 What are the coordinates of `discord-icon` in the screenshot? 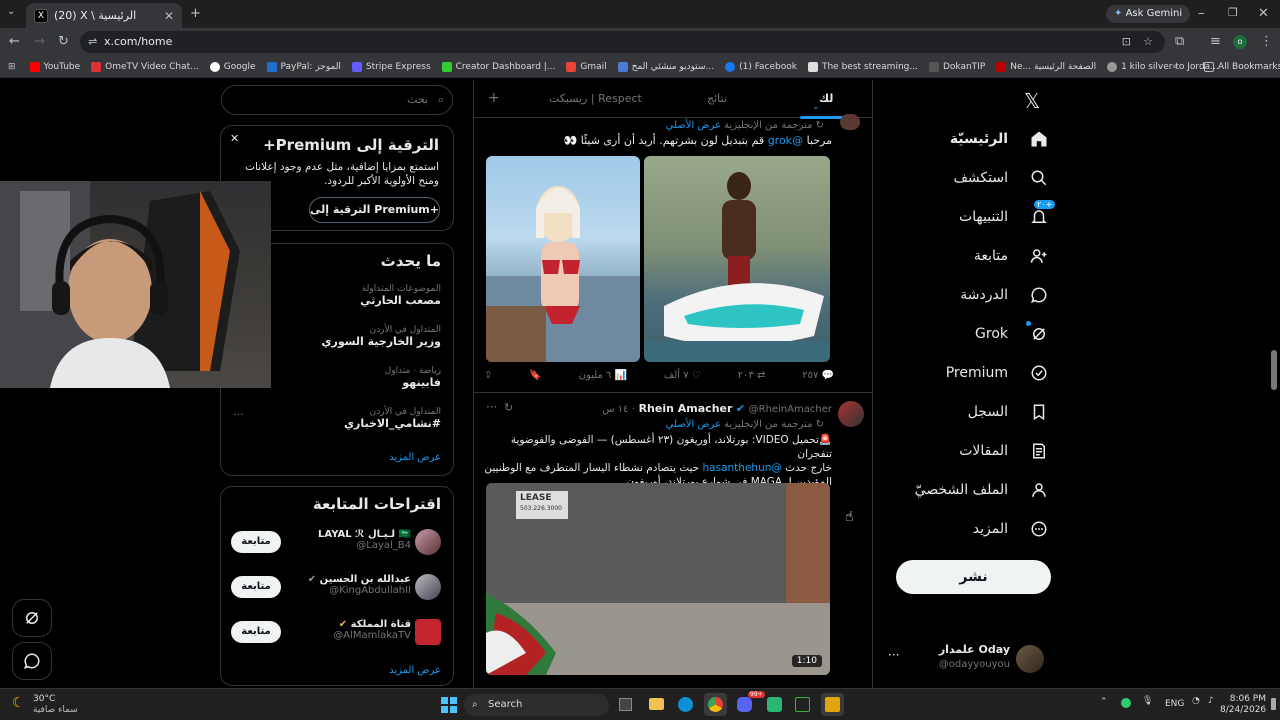 It's located at (744, 704).